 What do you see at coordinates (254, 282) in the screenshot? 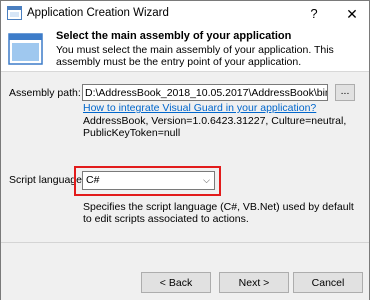
I see `next-button: Next >` at bounding box center [254, 282].